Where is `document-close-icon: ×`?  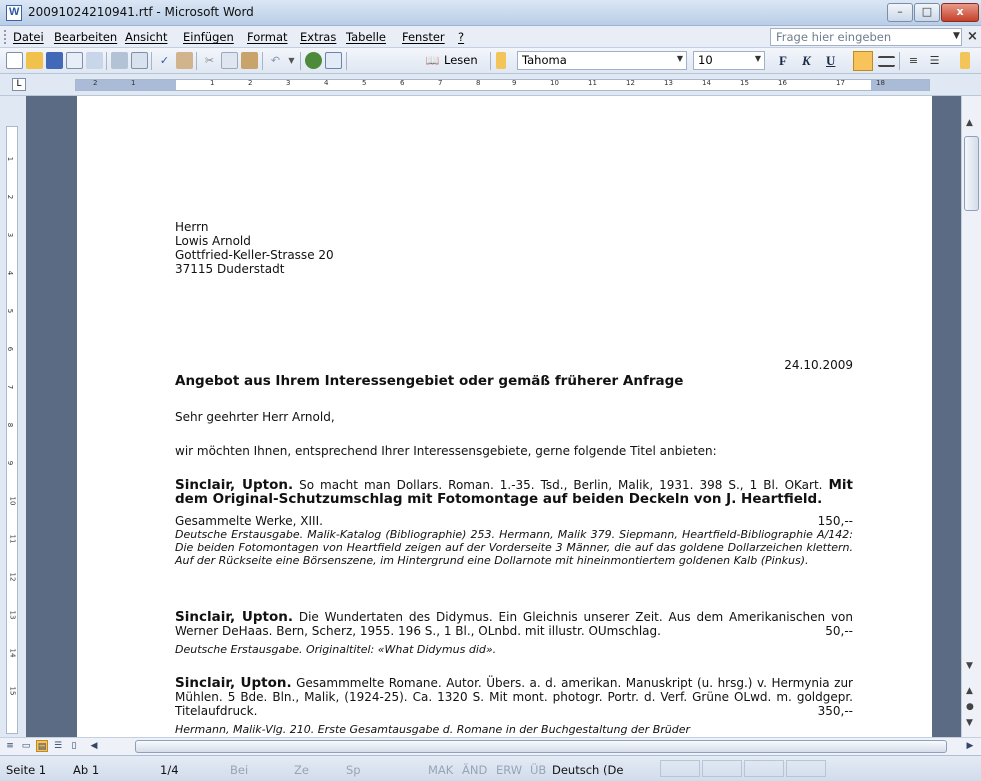 document-close-icon: × is located at coordinates (972, 36).